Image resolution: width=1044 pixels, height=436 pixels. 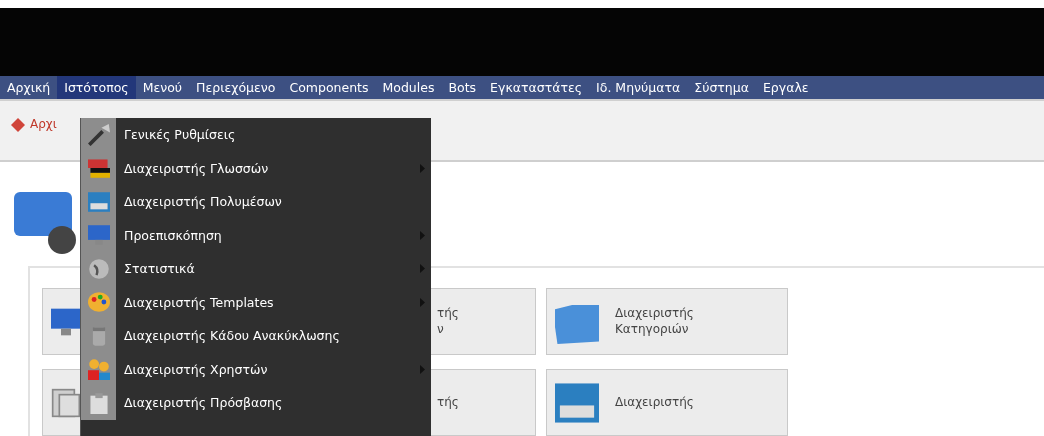 I want to click on breadcrumb-link: Αρχι, so click(x=43, y=124).